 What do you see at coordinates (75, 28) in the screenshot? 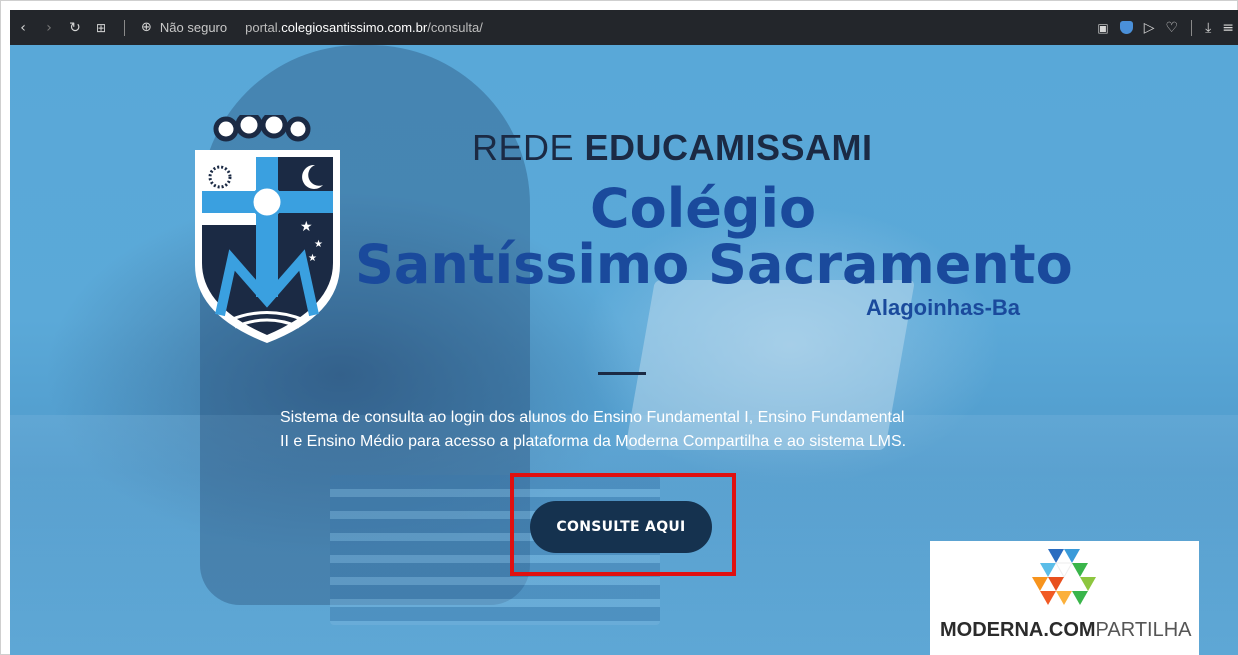
I see `reload-icon: ↻` at bounding box center [75, 28].